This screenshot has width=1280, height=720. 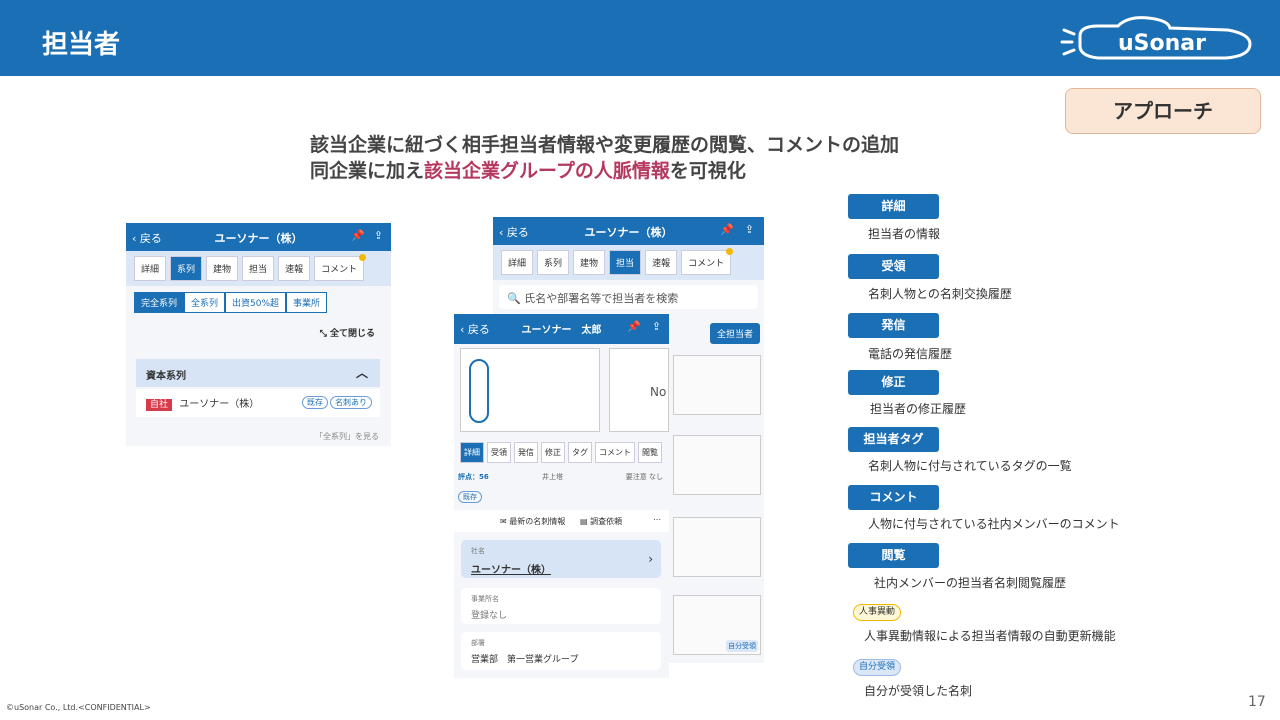 What do you see at coordinates (877, 612) in the screenshot?
I see `chip-personnel-change: 人事異動` at bounding box center [877, 612].